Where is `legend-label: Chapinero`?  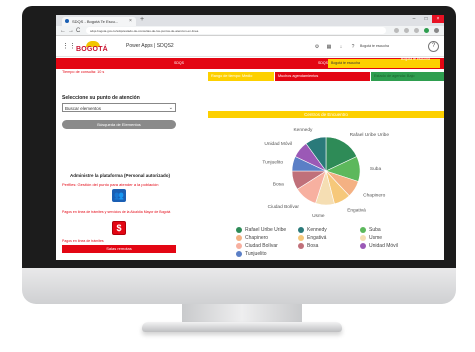 legend-label: Chapinero is located at coordinates (257, 238).